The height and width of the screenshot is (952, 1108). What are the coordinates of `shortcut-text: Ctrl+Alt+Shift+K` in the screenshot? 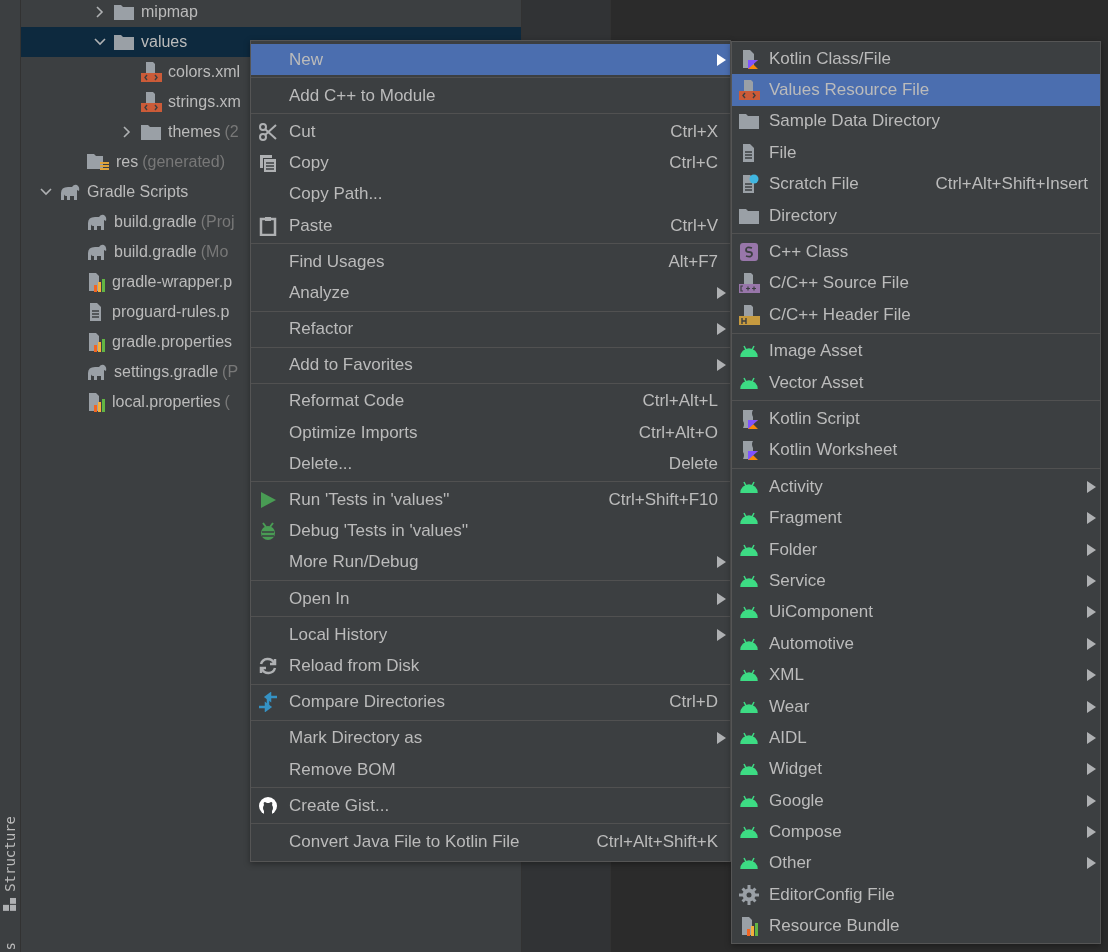 It's located at (657, 841).